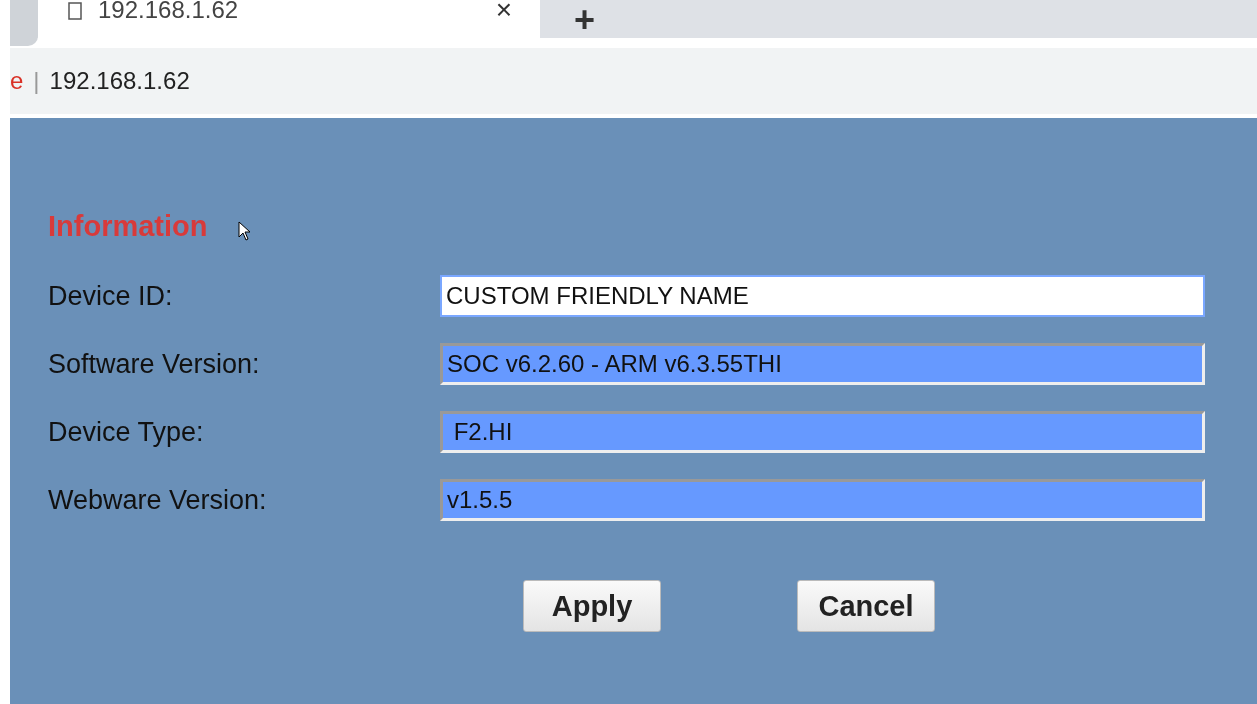 The image size is (1257, 704). What do you see at coordinates (154, 364) in the screenshot?
I see `field-label: Software Version:` at bounding box center [154, 364].